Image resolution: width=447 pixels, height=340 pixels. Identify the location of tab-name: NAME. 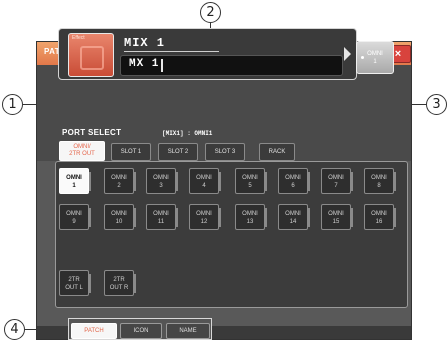
(188, 331).